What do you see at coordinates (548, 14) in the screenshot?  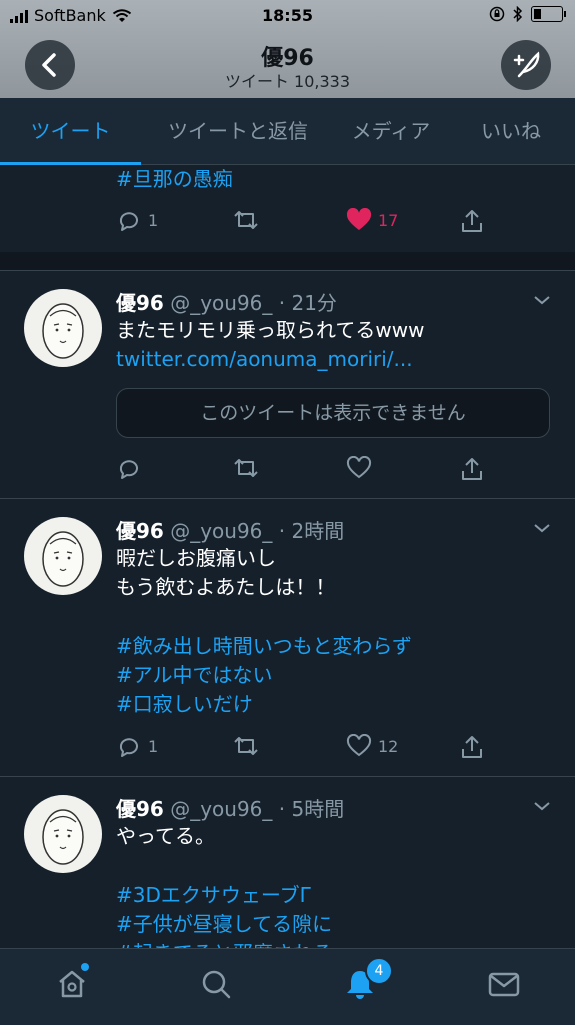 I see `battery-icon` at bounding box center [548, 14].